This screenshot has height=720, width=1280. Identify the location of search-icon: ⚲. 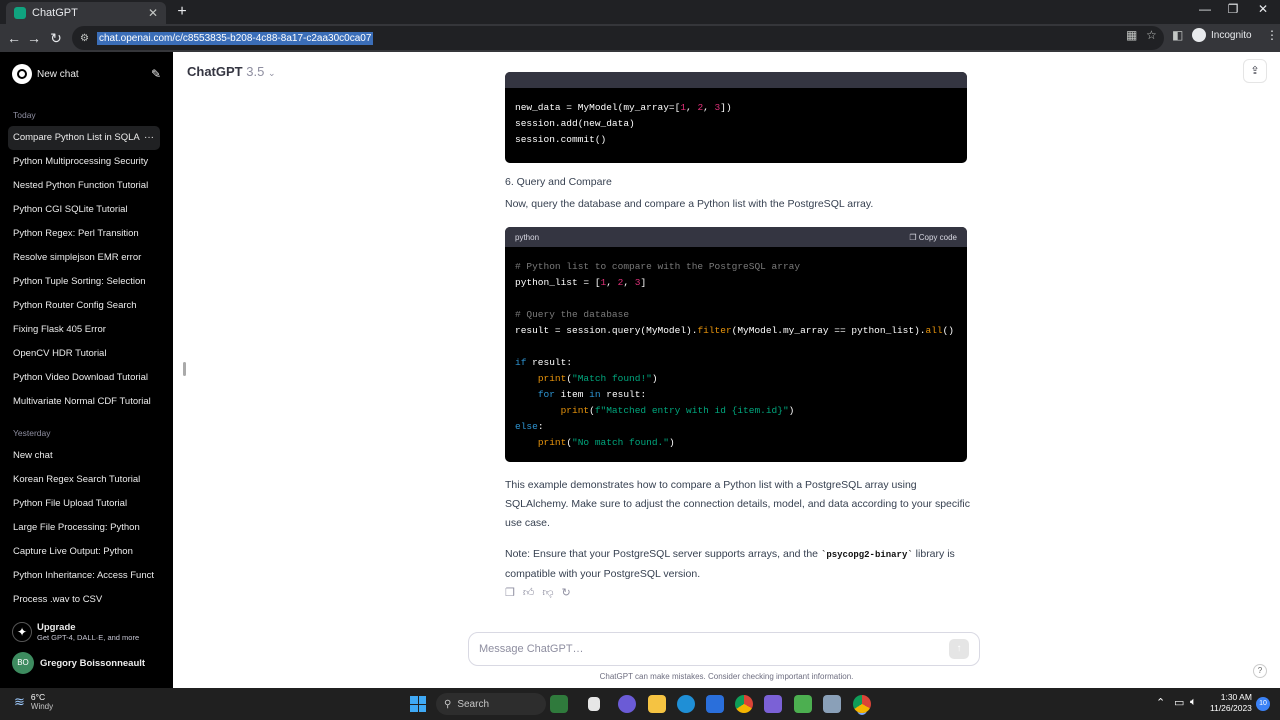
(448, 704).